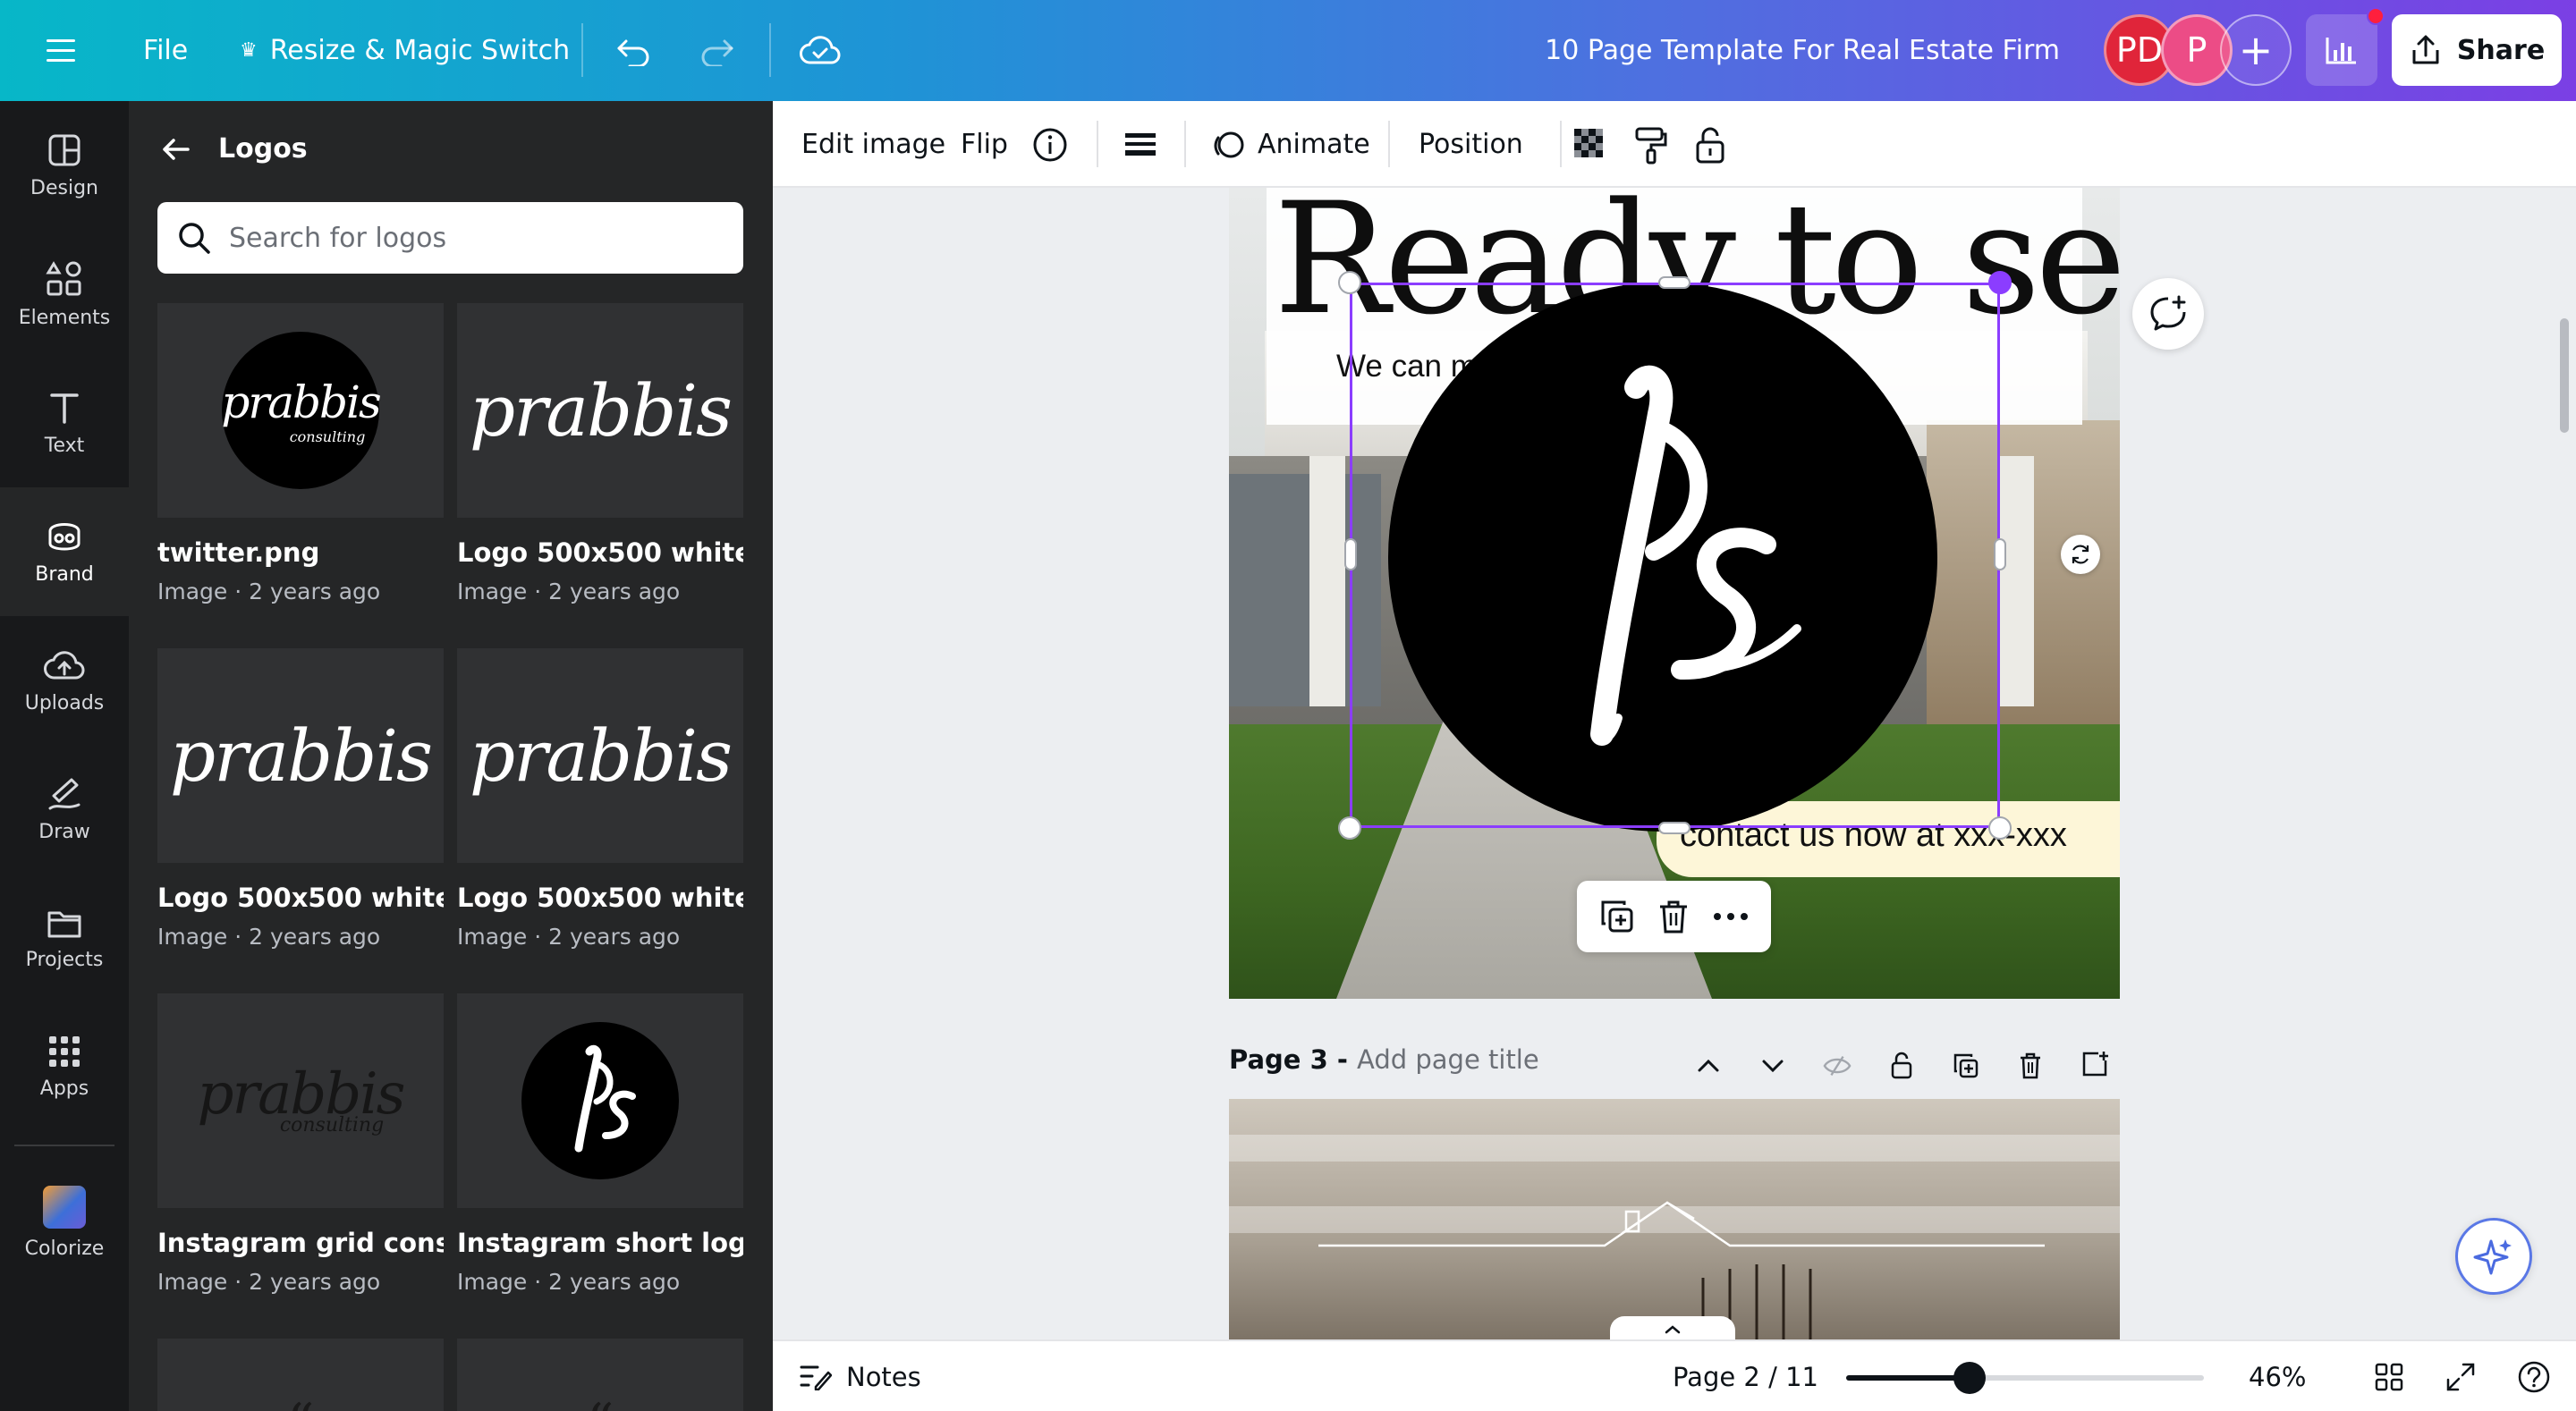  What do you see at coordinates (1802, 50) in the screenshot?
I see `document-title: 10 Page Template For Real Estate Firm` at bounding box center [1802, 50].